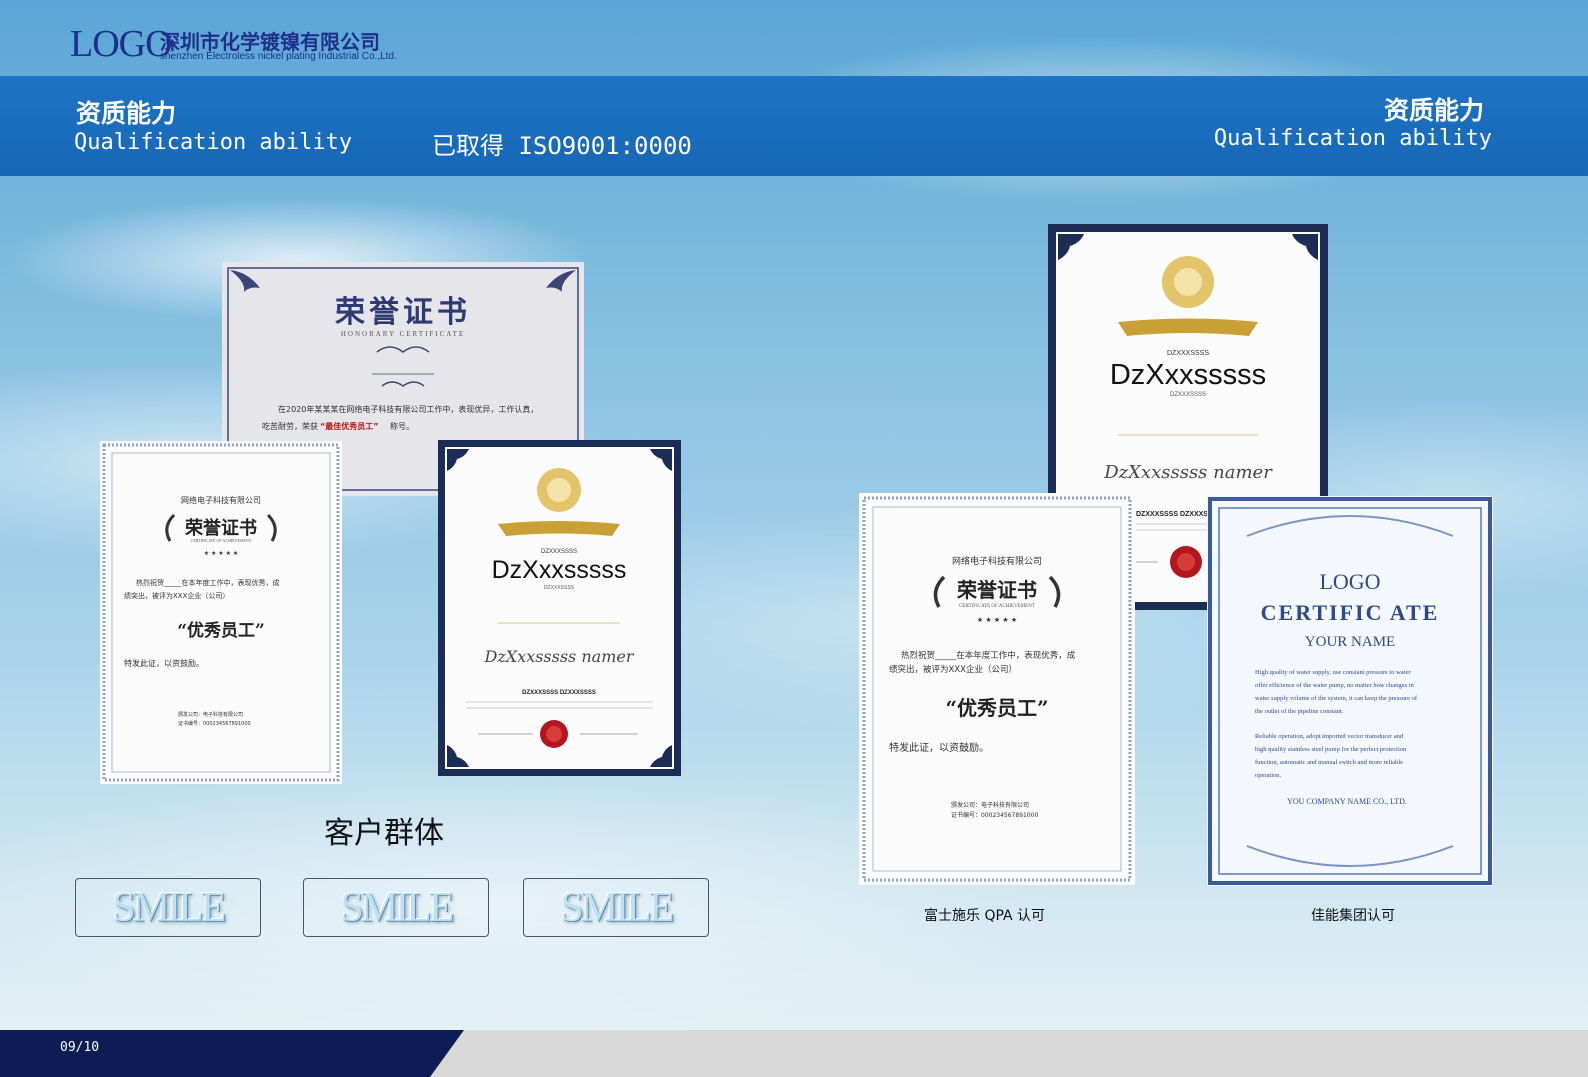  I want to click on left-title-en: Qualification ability, so click(213, 142).